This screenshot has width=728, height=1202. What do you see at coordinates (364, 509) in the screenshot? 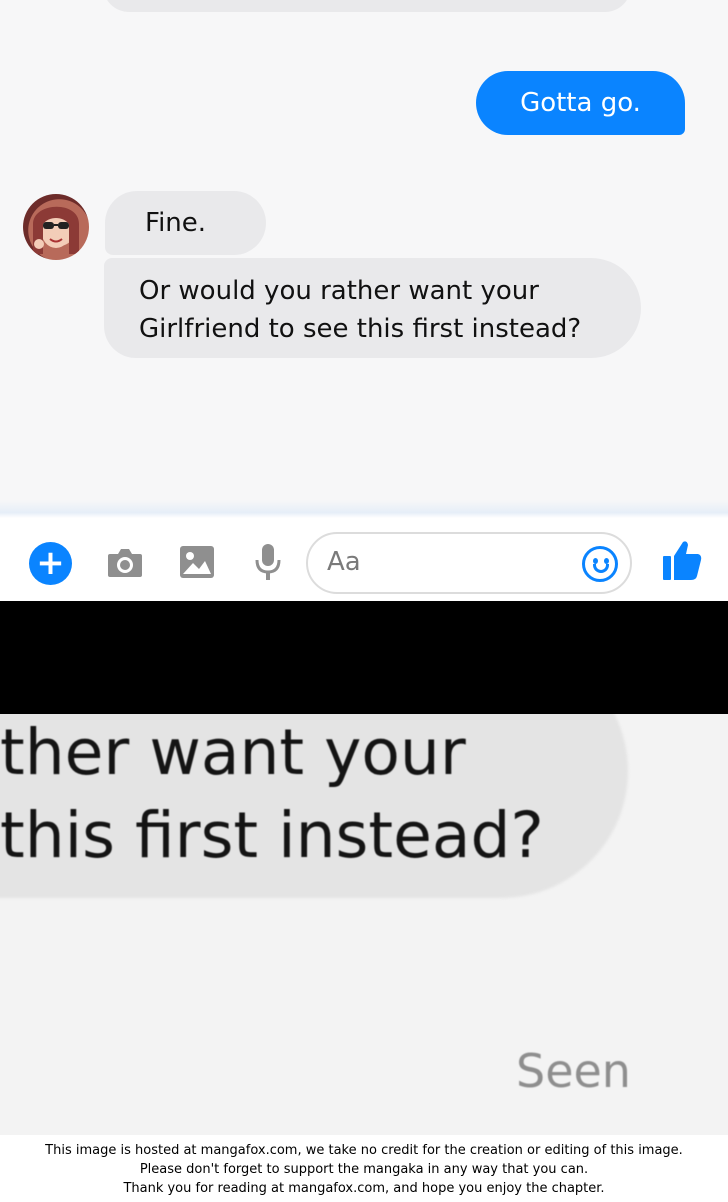
I see `composer-divider` at bounding box center [364, 509].